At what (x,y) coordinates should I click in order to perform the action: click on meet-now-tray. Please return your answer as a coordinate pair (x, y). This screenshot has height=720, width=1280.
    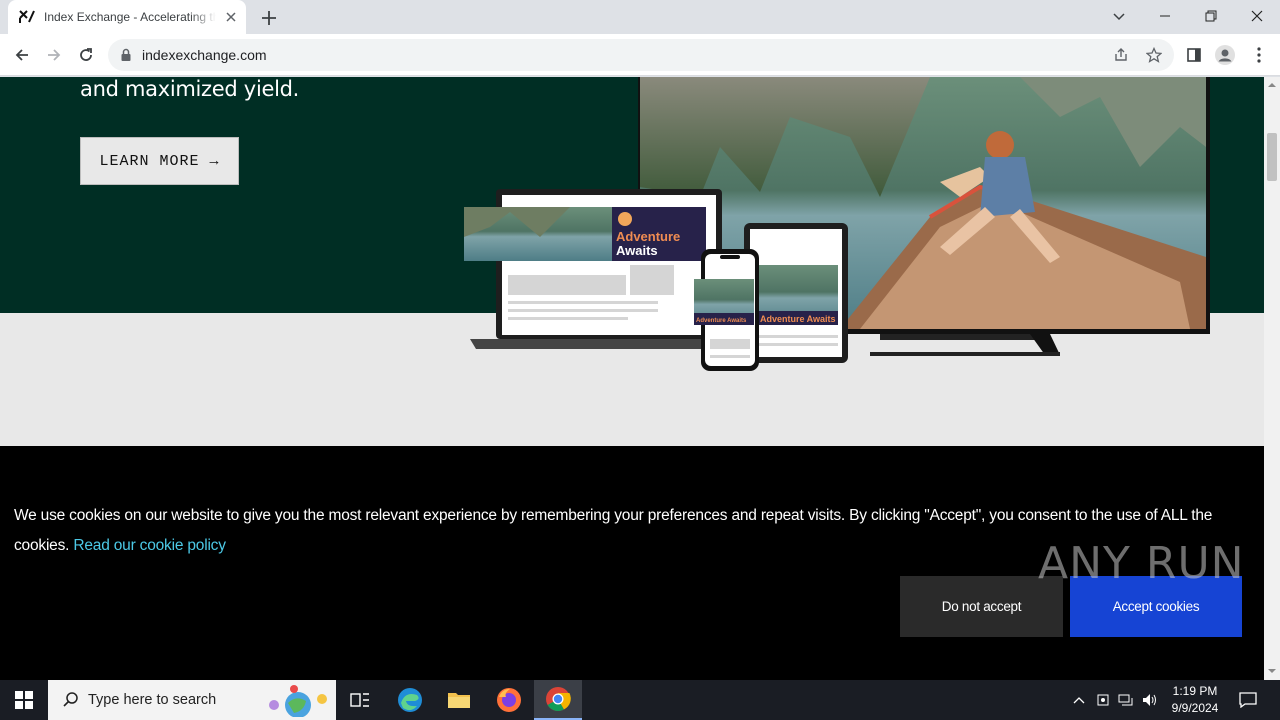
    Looking at the image, I should click on (1103, 700).